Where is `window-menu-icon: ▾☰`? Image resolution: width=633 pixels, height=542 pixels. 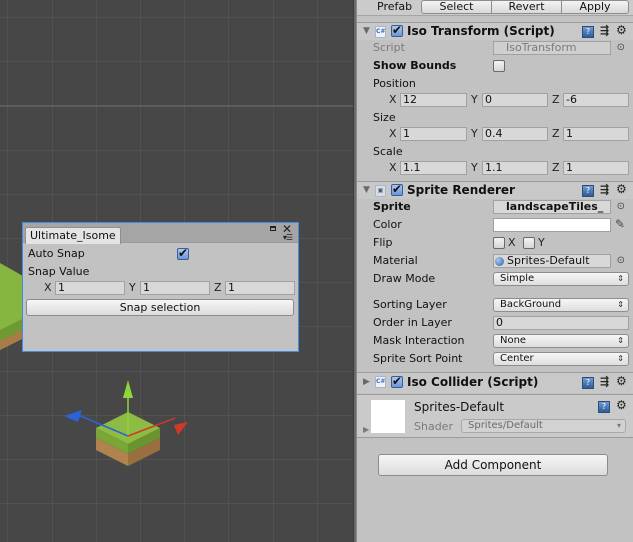
window-menu-icon: ▾☰ is located at coordinates (288, 238).